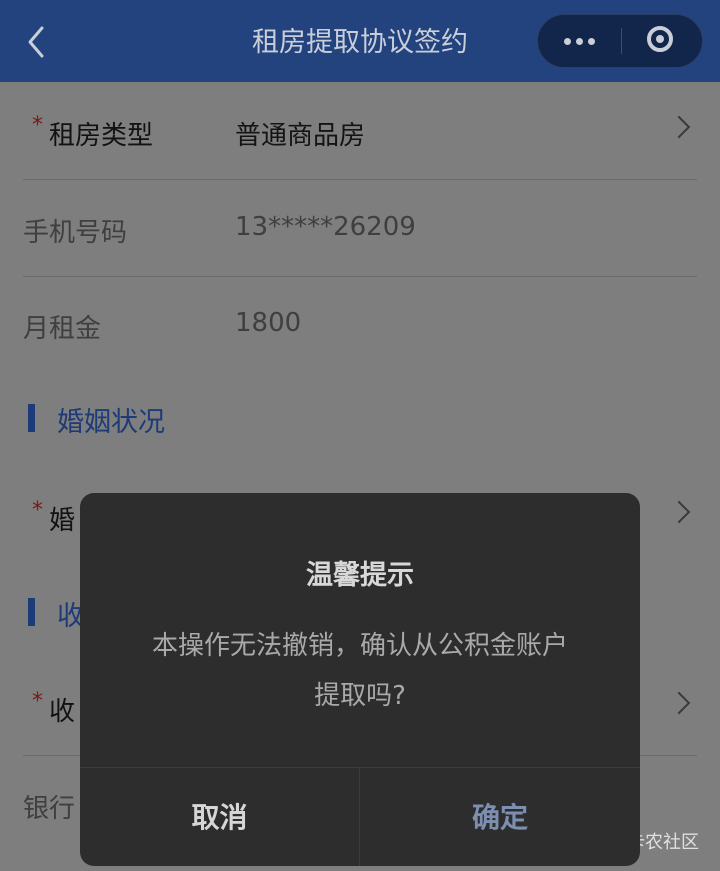 The height and width of the screenshot is (871, 720). Describe the element at coordinates (500, 817) in the screenshot. I see `confirm-button: 确定` at that location.